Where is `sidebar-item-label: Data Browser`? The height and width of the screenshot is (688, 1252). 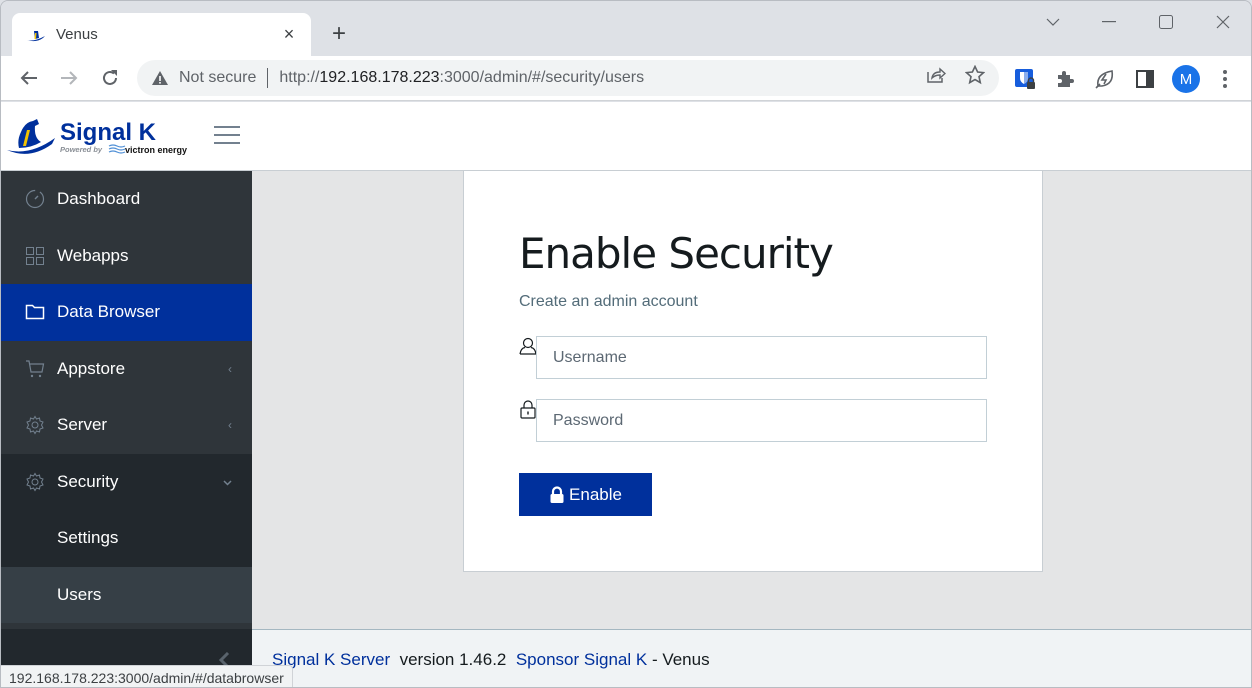
sidebar-item-label: Data Browser is located at coordinates (108, 312).